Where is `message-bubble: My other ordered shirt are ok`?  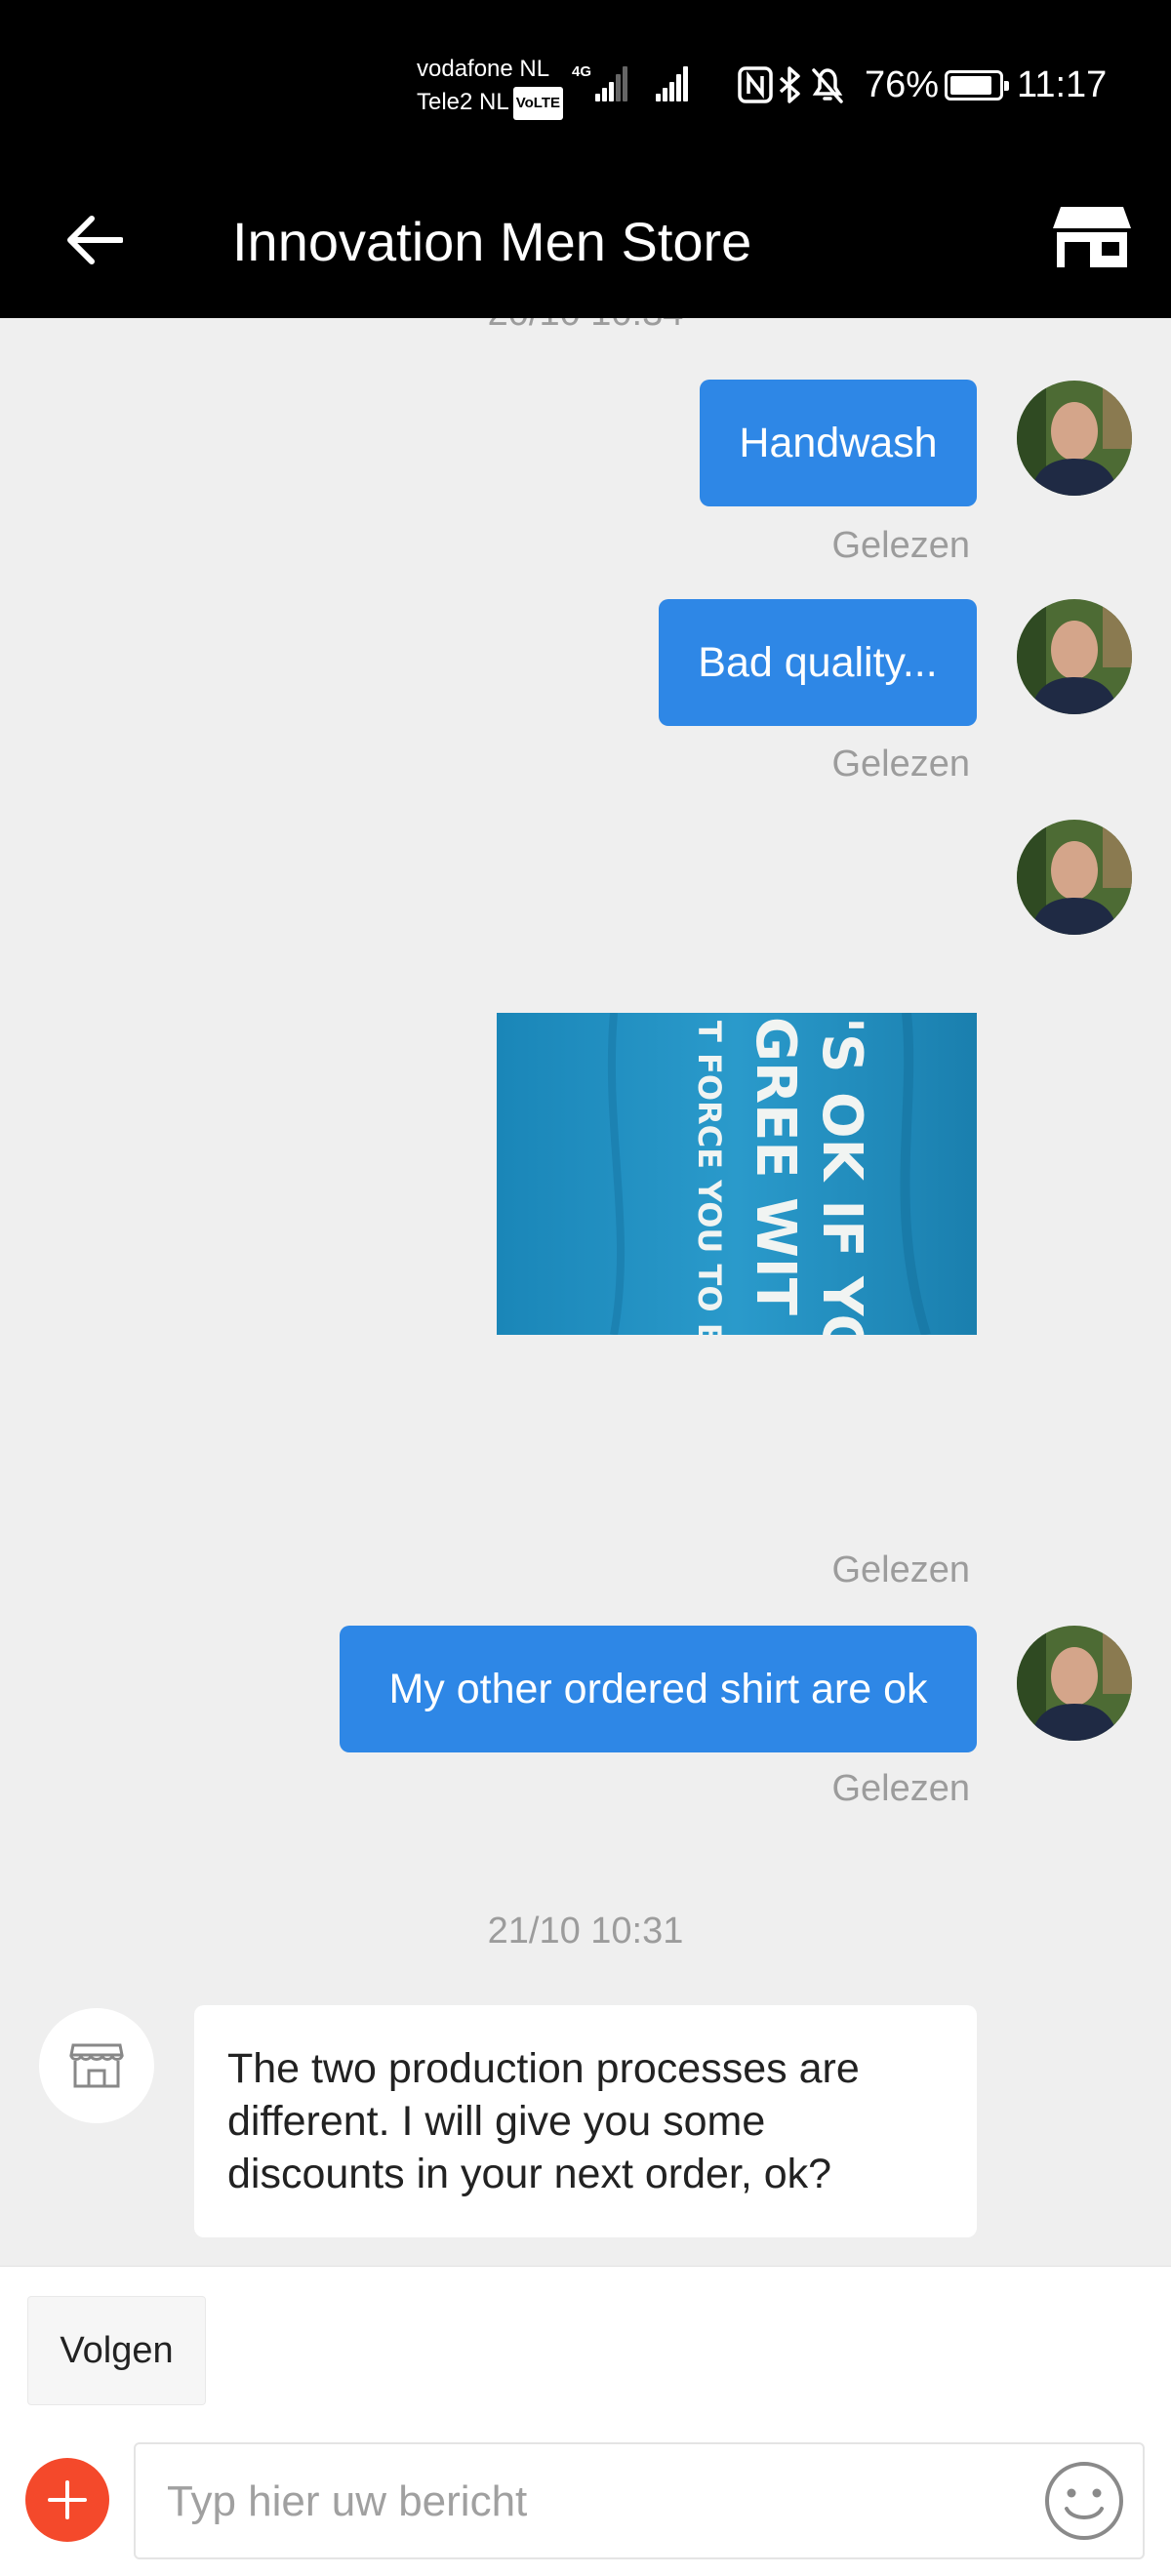
message-bubble: My other ordered shirt are ok is located at coordinates (658, 1689).